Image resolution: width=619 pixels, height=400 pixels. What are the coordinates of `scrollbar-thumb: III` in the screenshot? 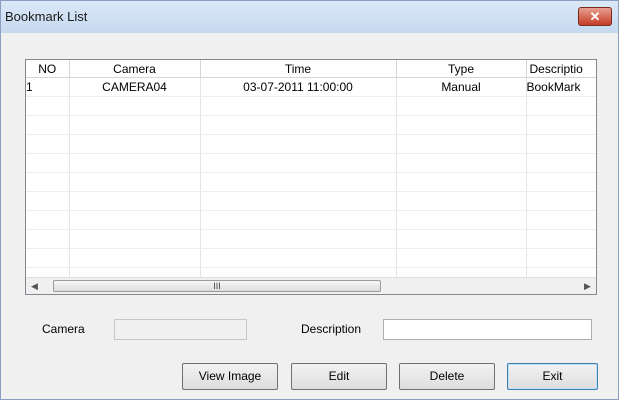 It's located at (217, 286).